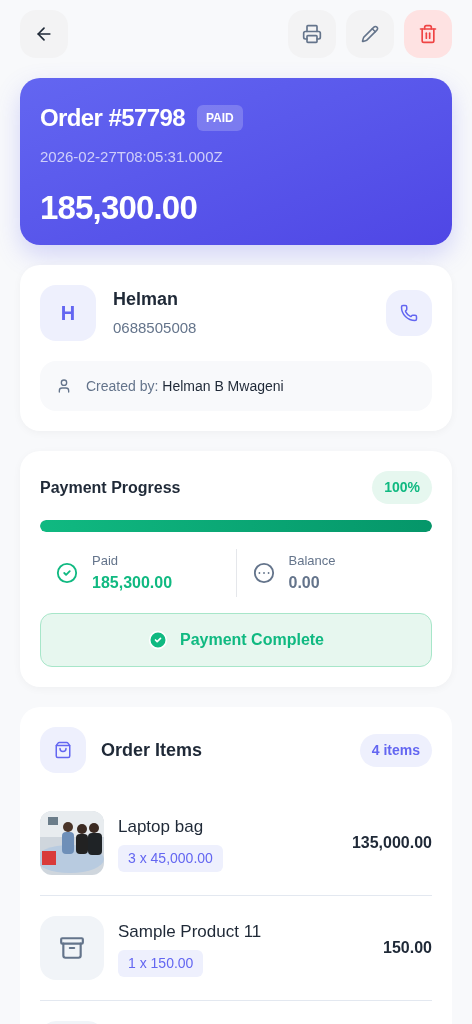 The width and height of the screenshot is (472, 1024). I want to click on order-timestamp: 2026-02-27T08:05:31.000Z, so click(132, 157).